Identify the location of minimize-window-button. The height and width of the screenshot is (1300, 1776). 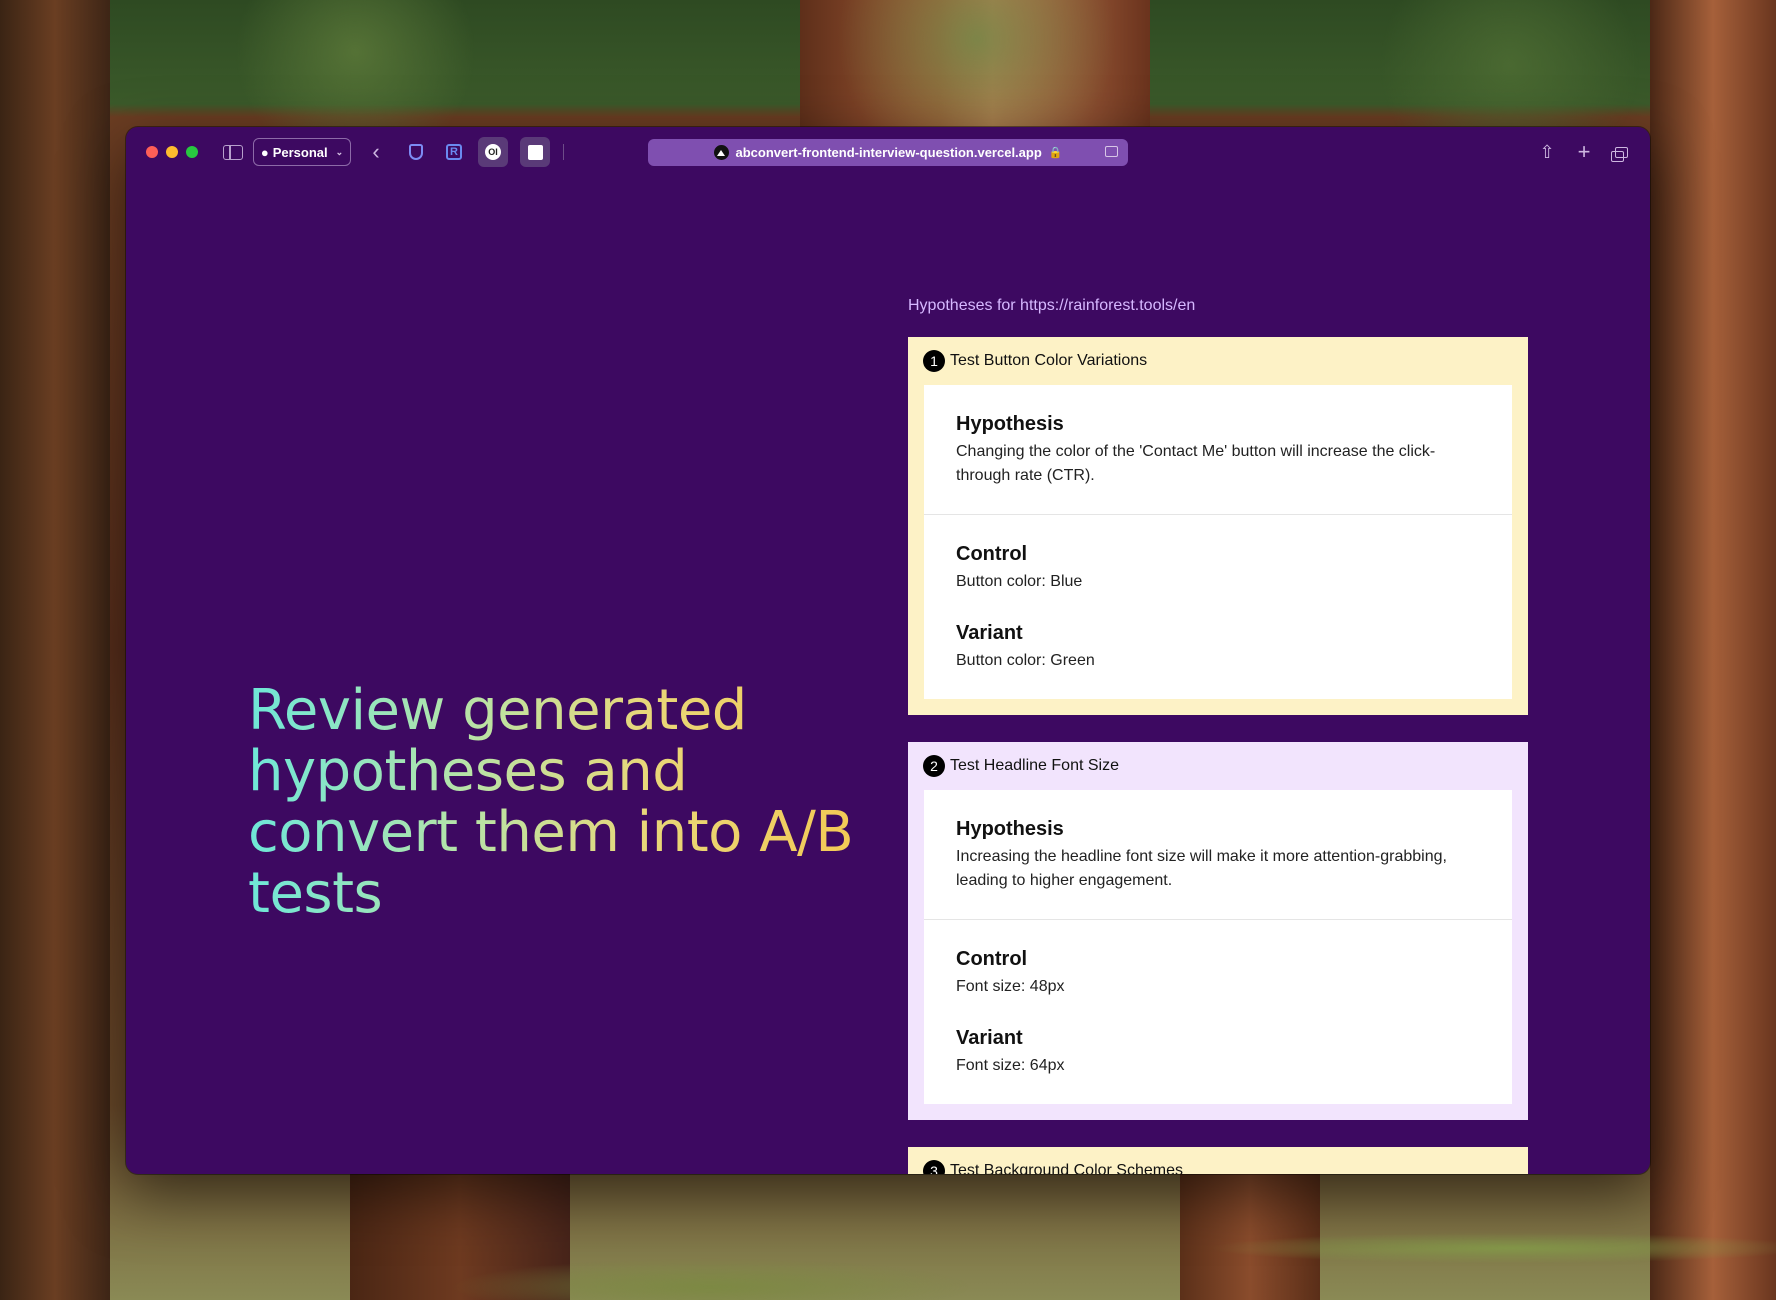
(172, 152).